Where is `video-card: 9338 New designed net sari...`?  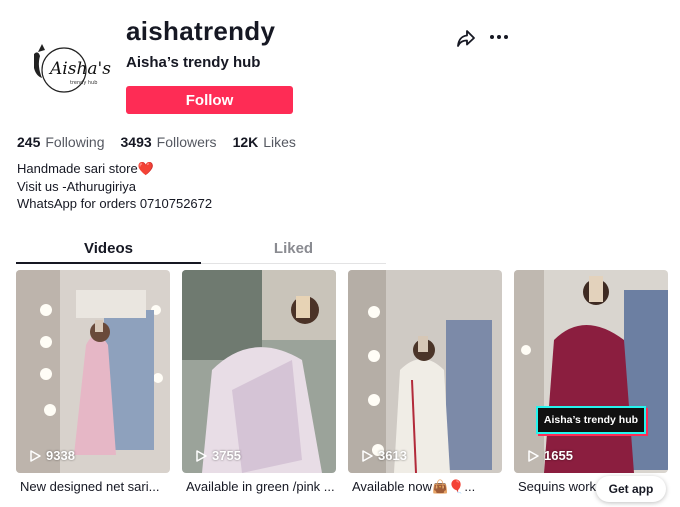
video-card: 9338 New designed net sari... is located at coordinates (93, 382).